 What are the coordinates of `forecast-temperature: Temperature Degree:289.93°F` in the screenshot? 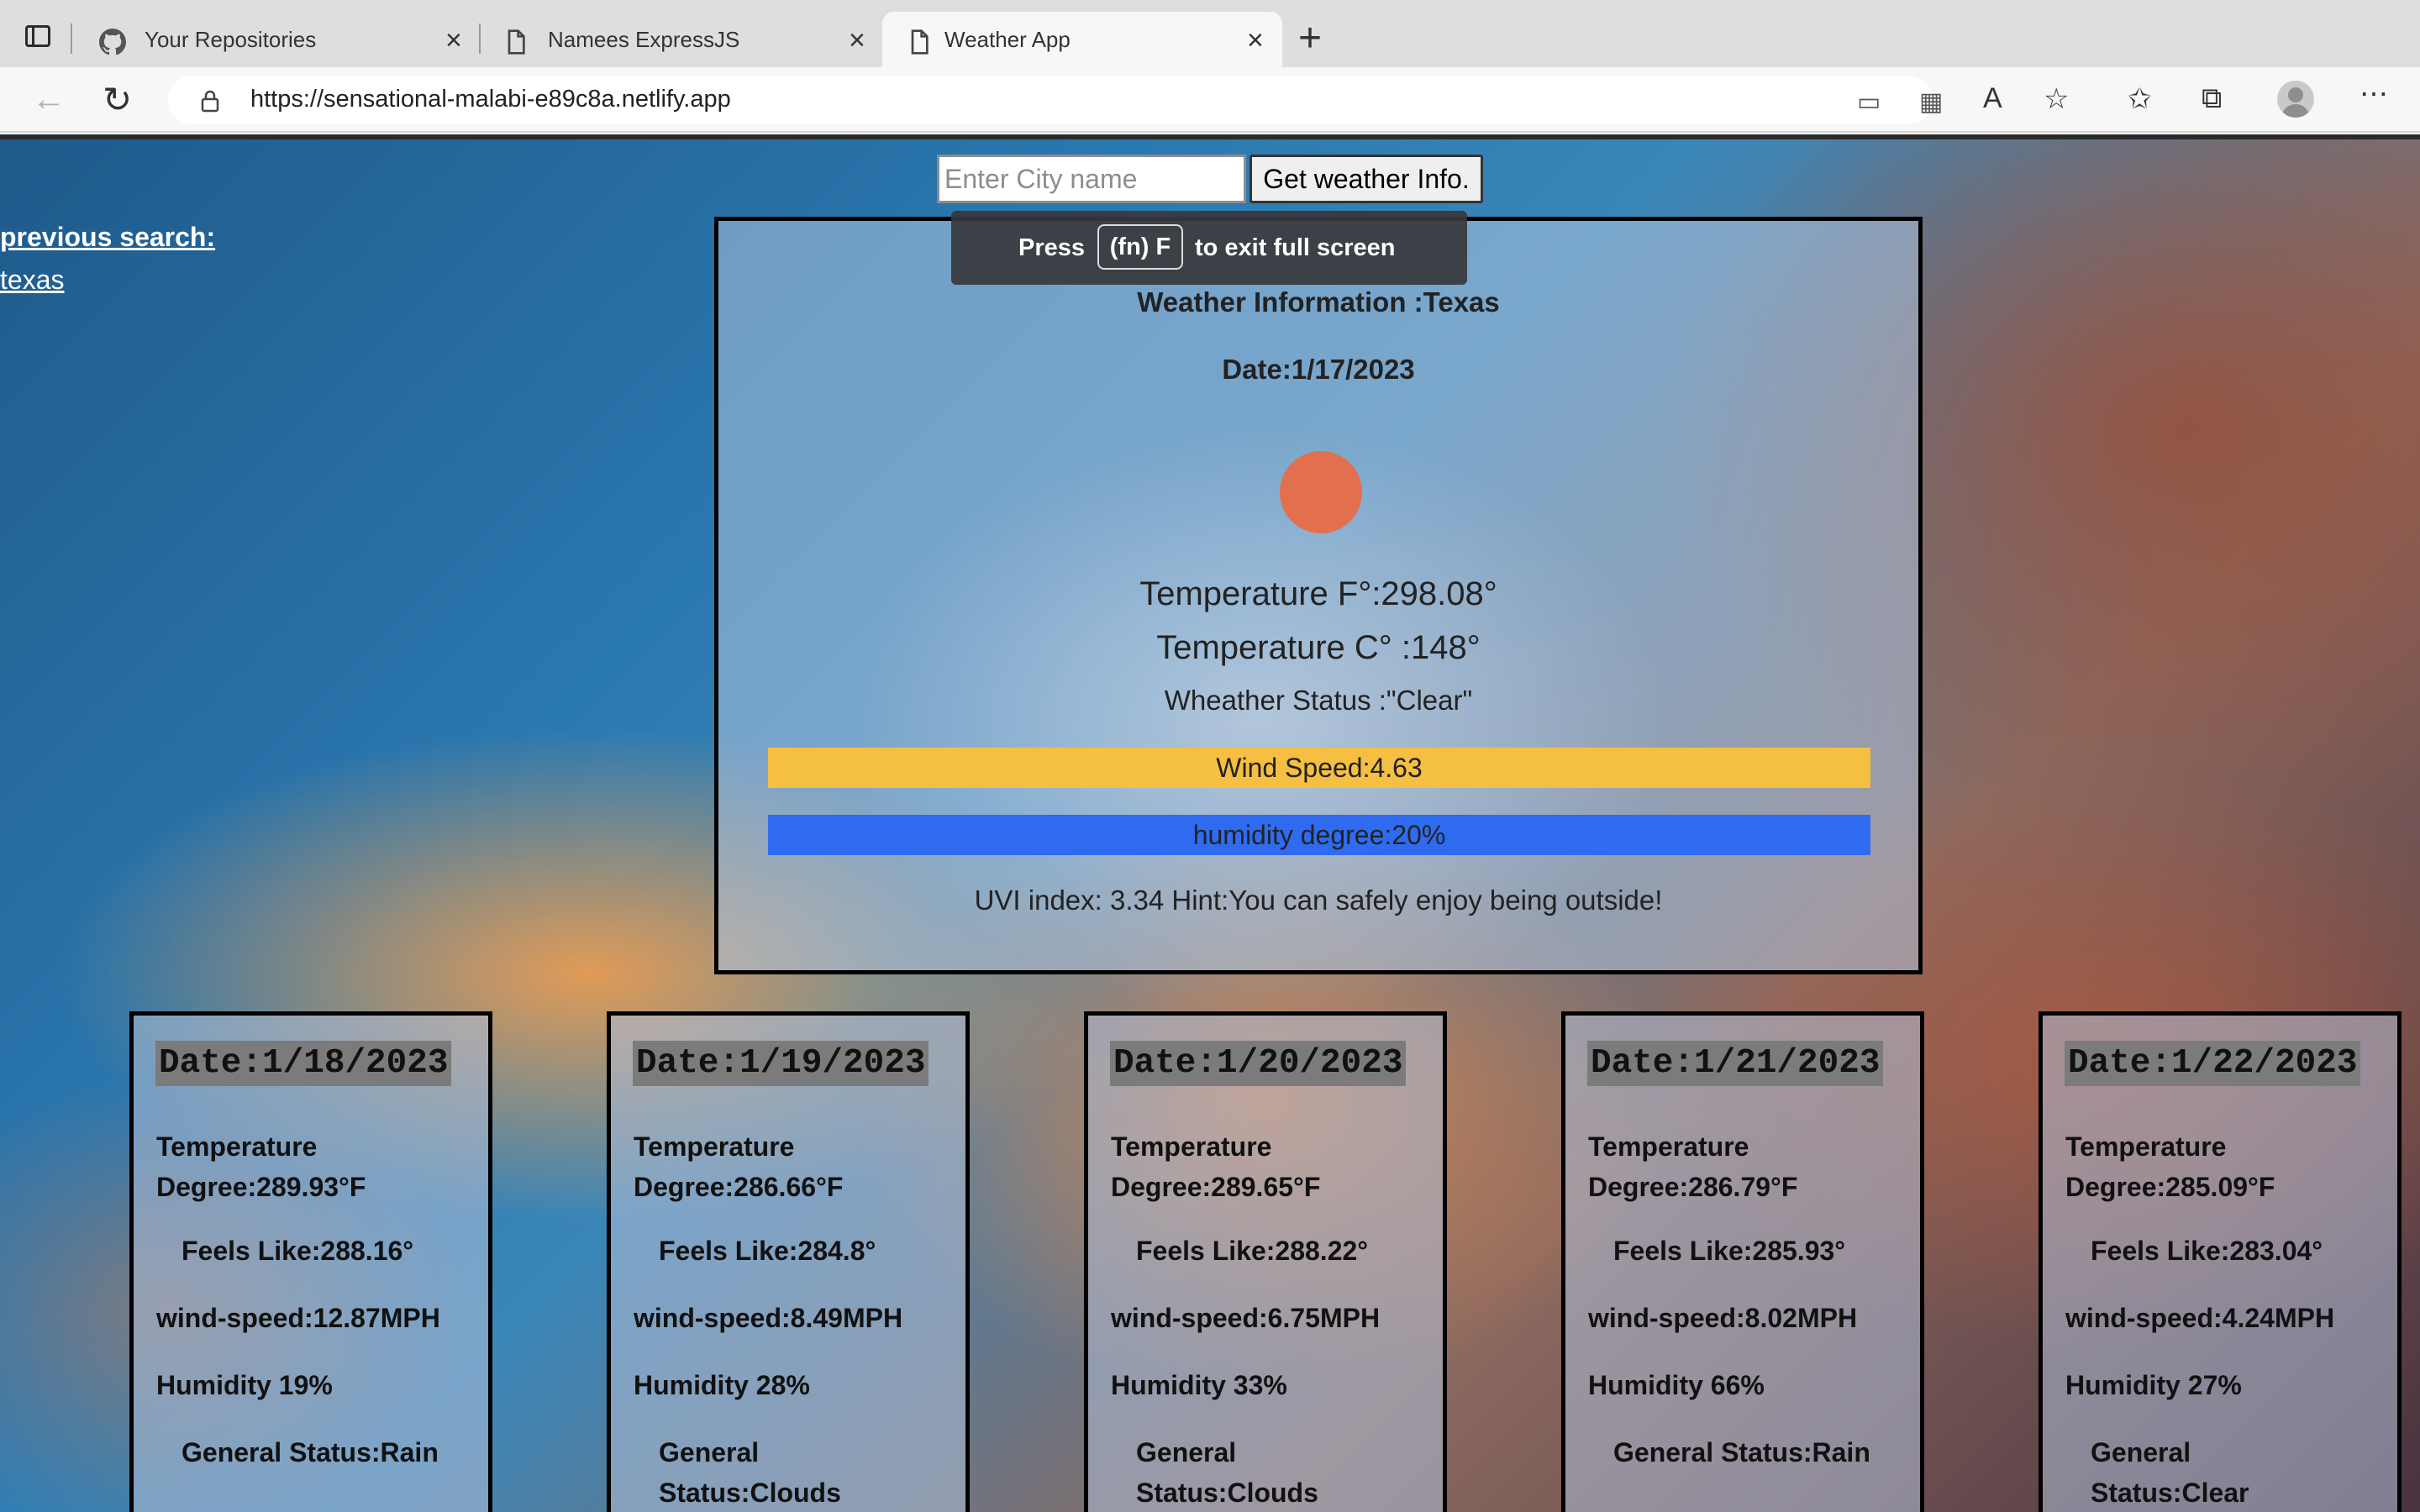 It's located at (261, 1166).